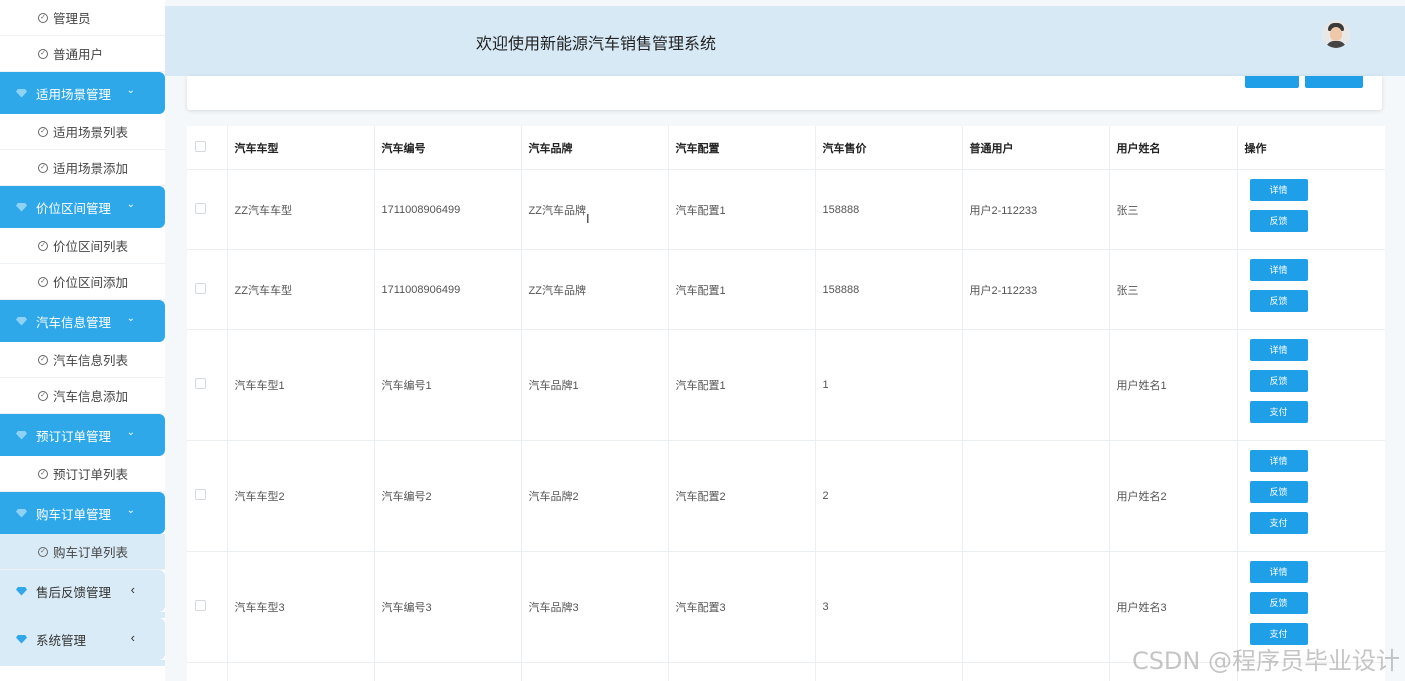  I want to click on user-avatar, so click(1336, 34).